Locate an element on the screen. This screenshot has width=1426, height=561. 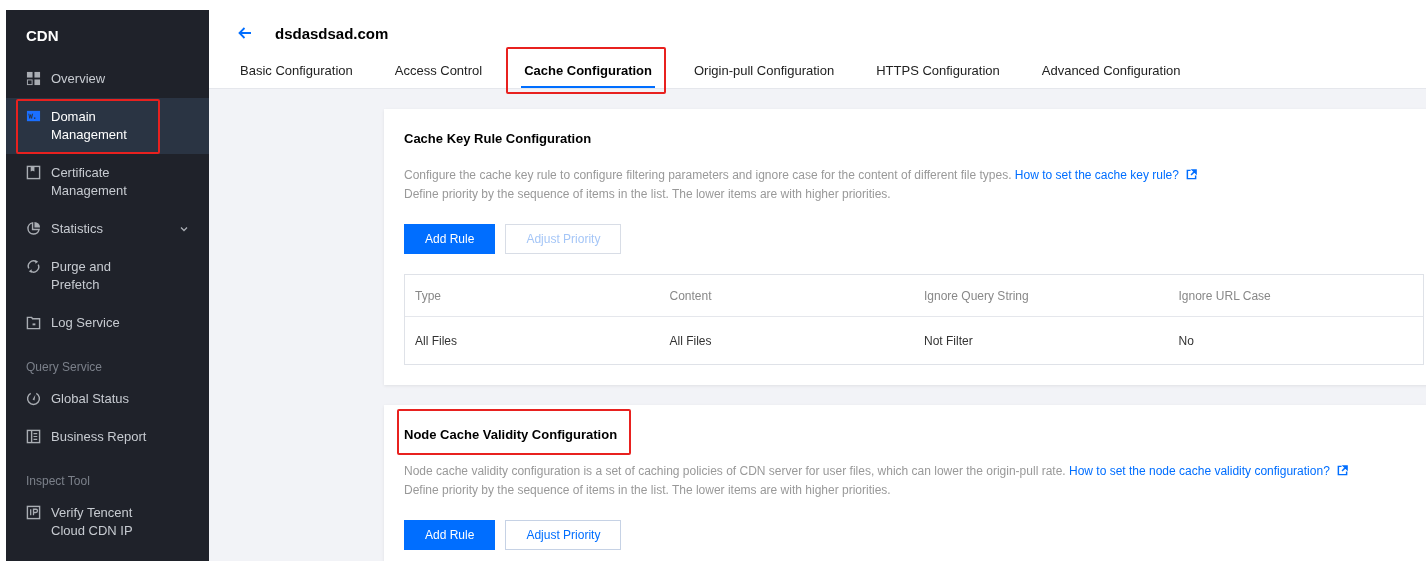
help-link: How to set the node cache validity configuration? is located at coordinates (1199, 471).